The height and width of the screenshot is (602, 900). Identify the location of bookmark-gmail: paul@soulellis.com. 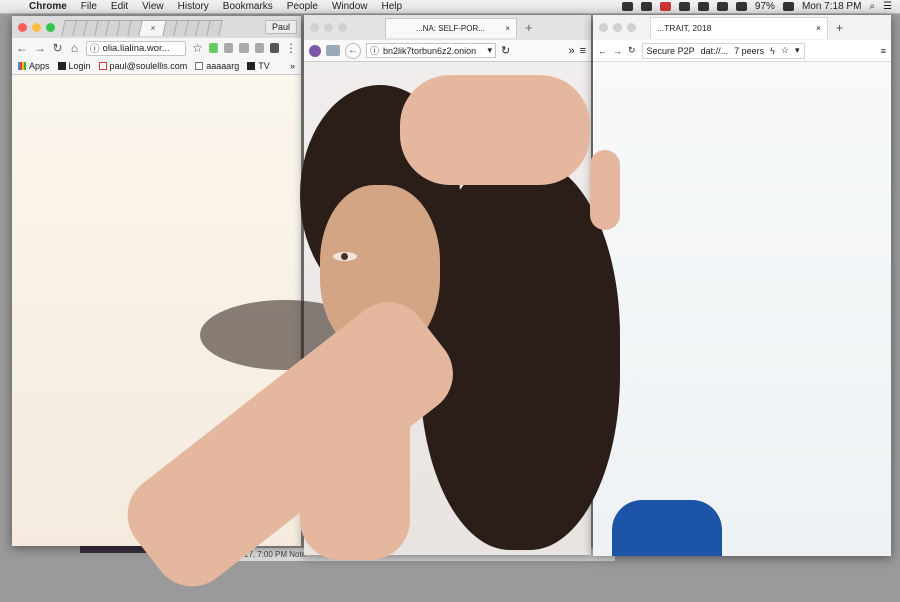
(142, 66).